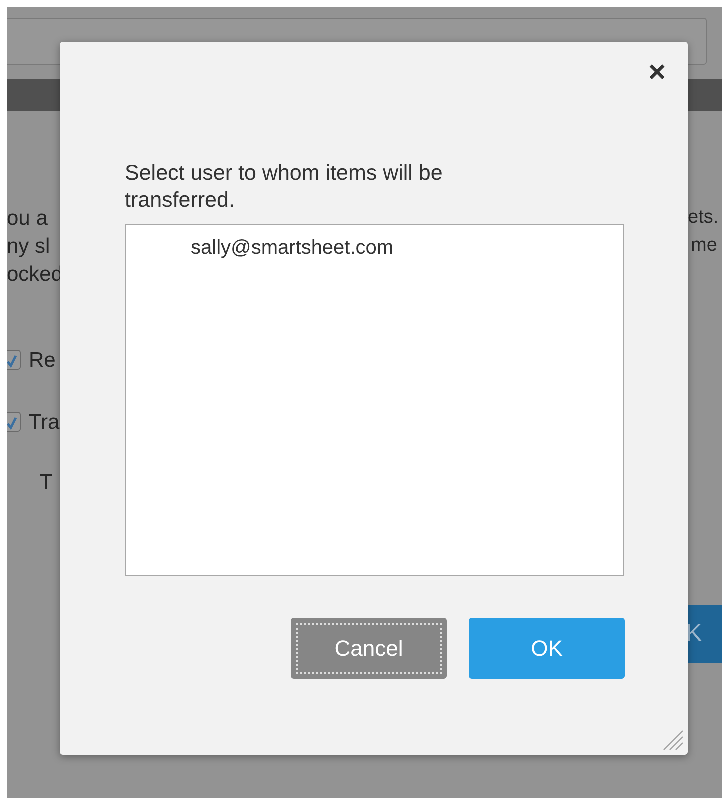 This screenshot has height=798, width=722. I want to click on option-label: Tra, so click(44, 422).